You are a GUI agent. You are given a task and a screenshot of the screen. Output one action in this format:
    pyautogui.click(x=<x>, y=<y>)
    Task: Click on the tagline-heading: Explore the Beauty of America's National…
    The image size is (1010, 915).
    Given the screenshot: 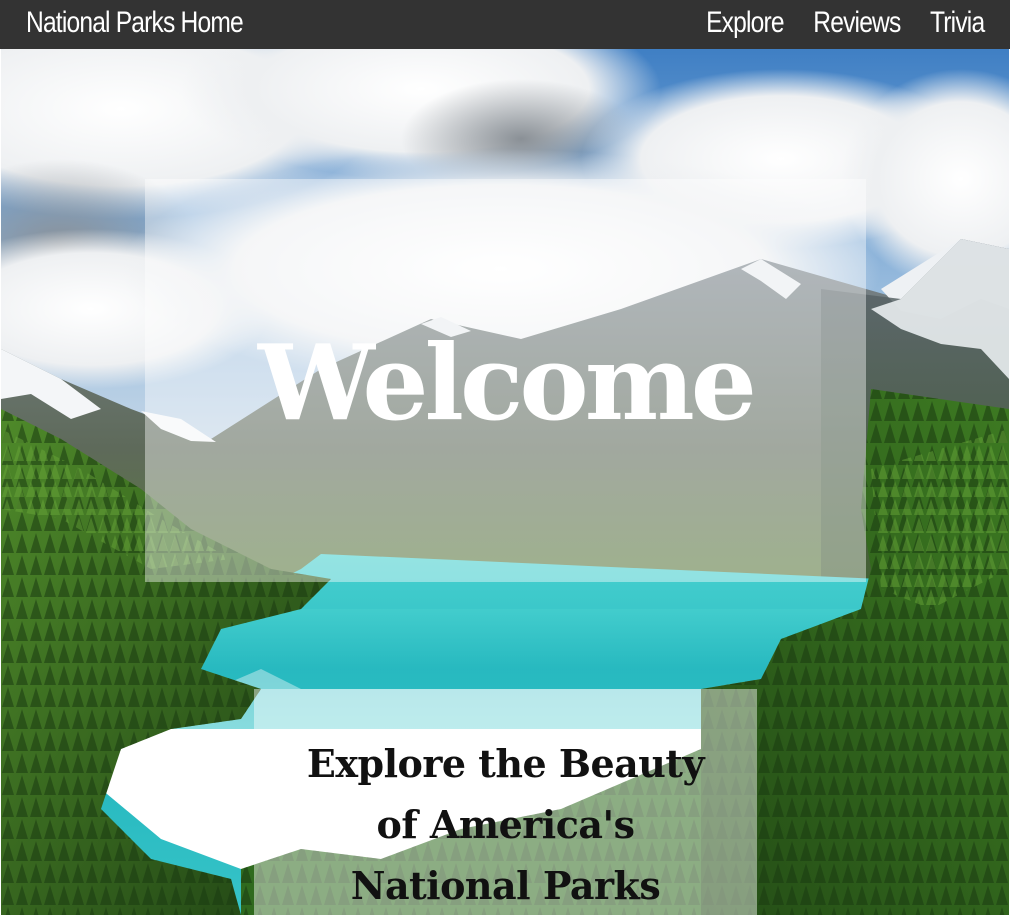 What is the action you would take?
    pyautogui.click(x=505, y=824)
    